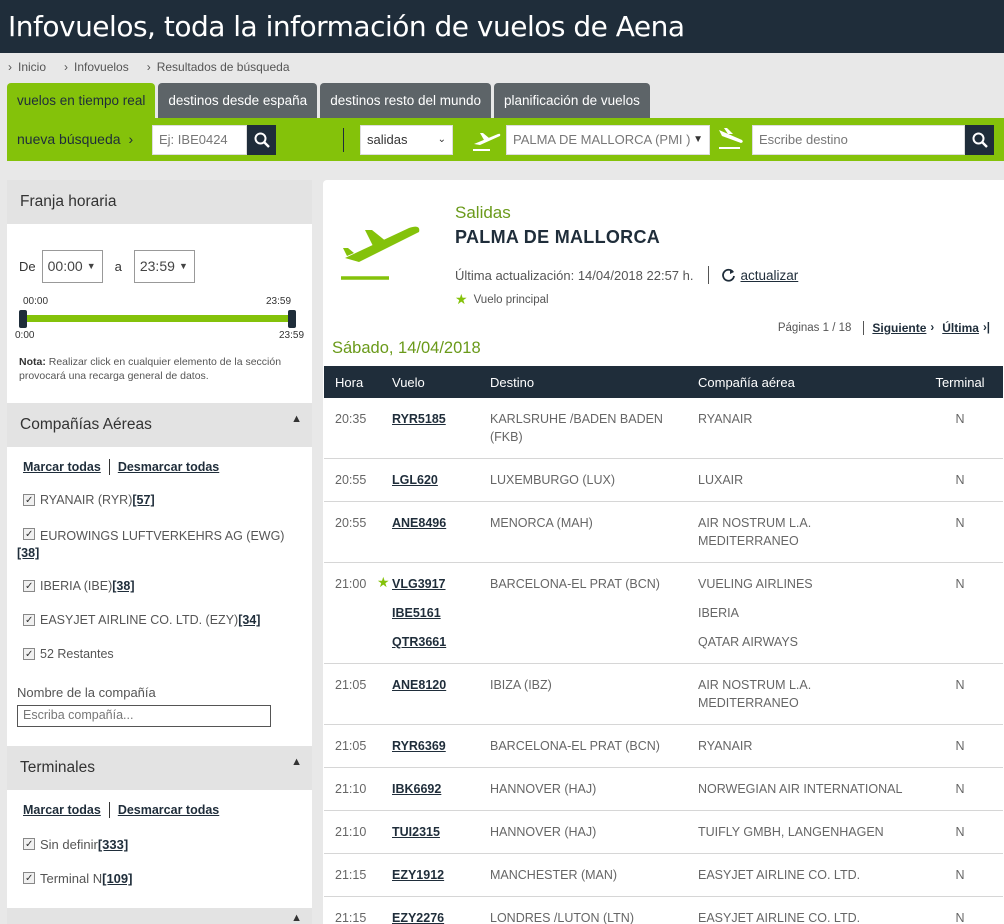 The image size is (1004, 924). I want to click on flight-code-link: RYR5185, so click(430, 419).